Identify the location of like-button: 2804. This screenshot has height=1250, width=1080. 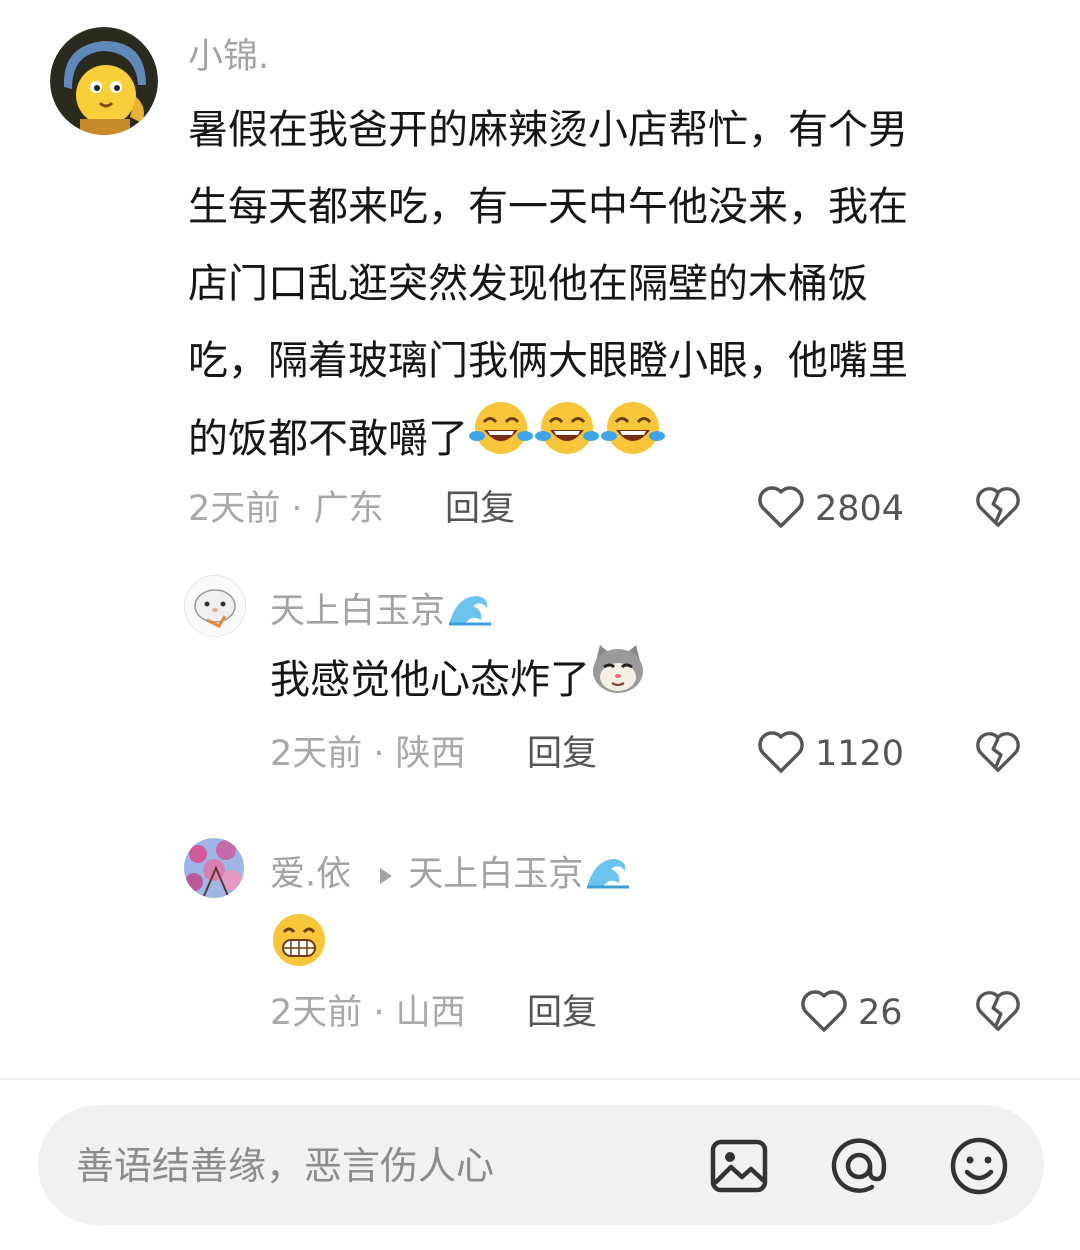
(830, 509).